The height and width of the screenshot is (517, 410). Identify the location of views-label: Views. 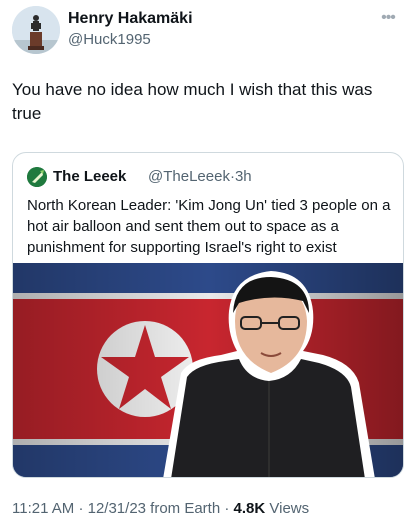
(289, 508).